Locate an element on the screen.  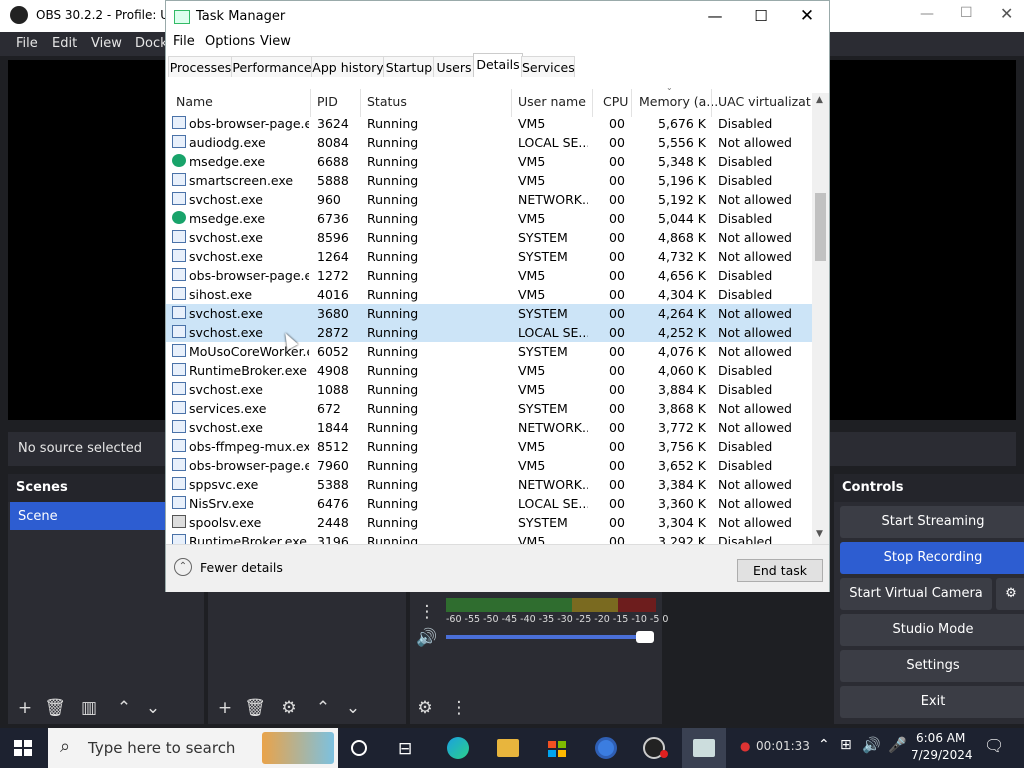
close-icon: ✕ is located at coordinates (807, 16).